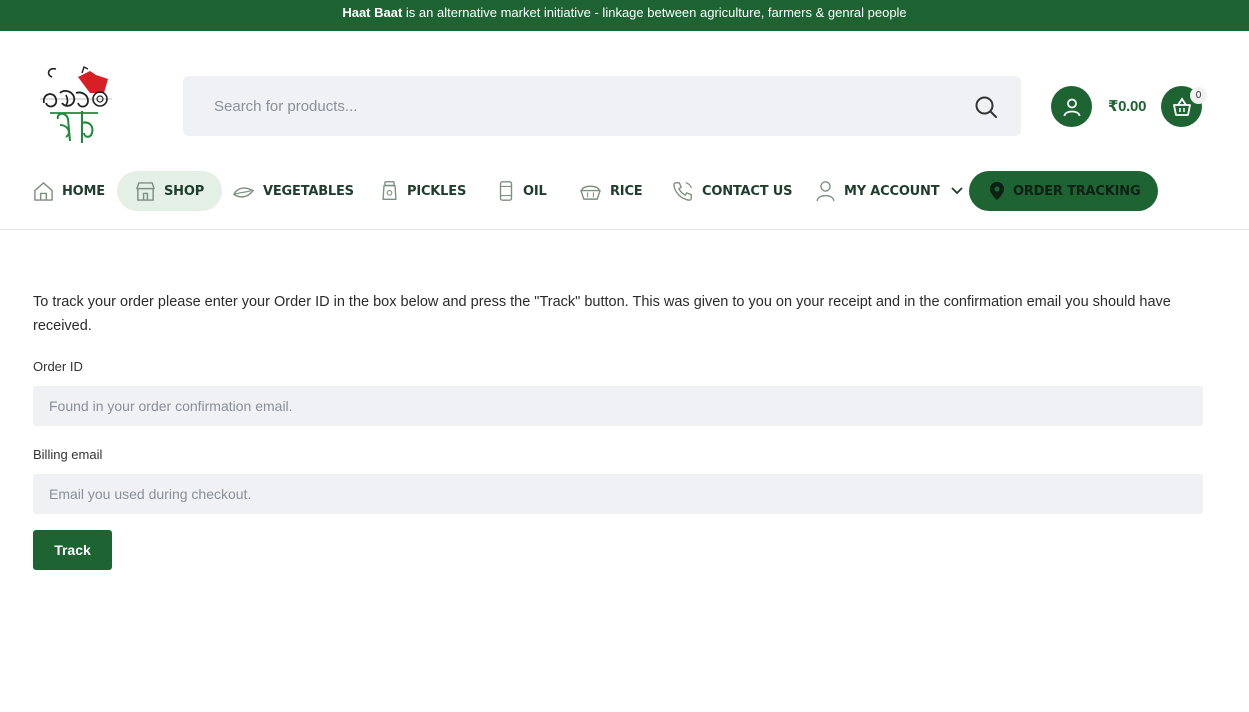 The height and width of the screenshot is (712, 1249). What do you see at coordinates (72, 550) in the screenshot?
I see `track-button: Track` at bounding box center [72, 550].